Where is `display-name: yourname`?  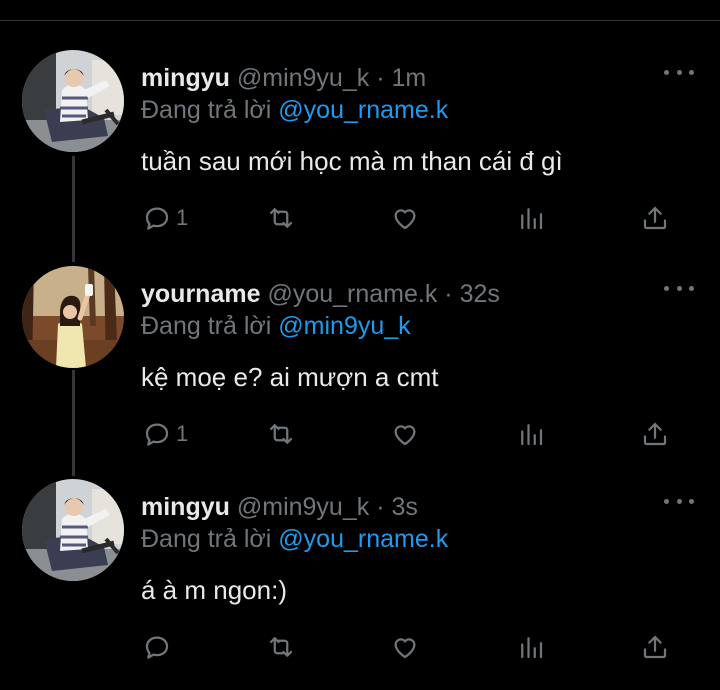 display-name: yourname is located at coordinates (200, 294).